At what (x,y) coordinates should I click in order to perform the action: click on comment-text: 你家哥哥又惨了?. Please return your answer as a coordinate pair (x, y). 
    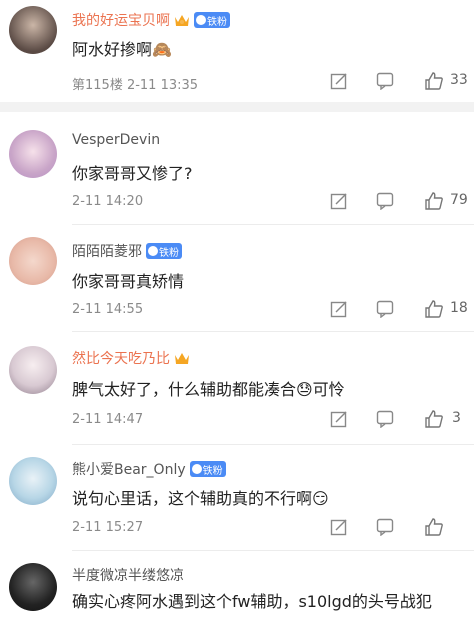
    Looking at the image, I should click on (132, 173).